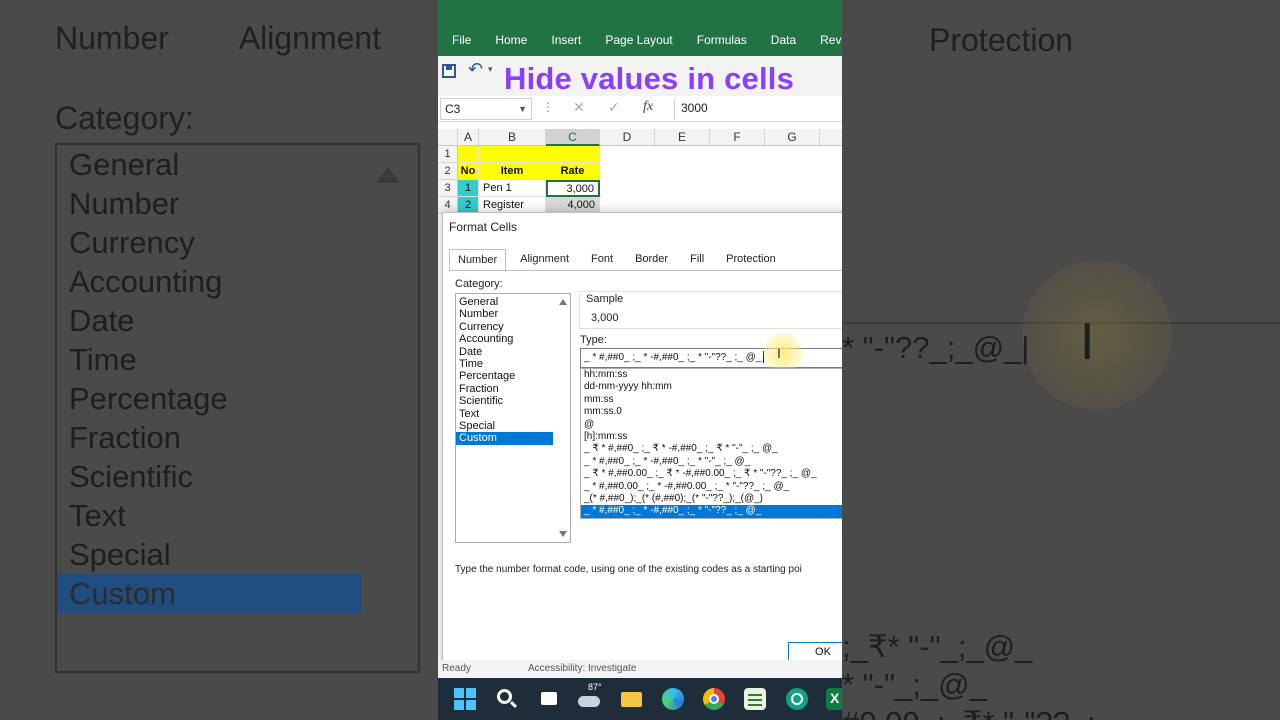  What do you see at coordinates (448, 137) in the screenshot?
I see `select-all-corner` at bounding box center [448, 137].